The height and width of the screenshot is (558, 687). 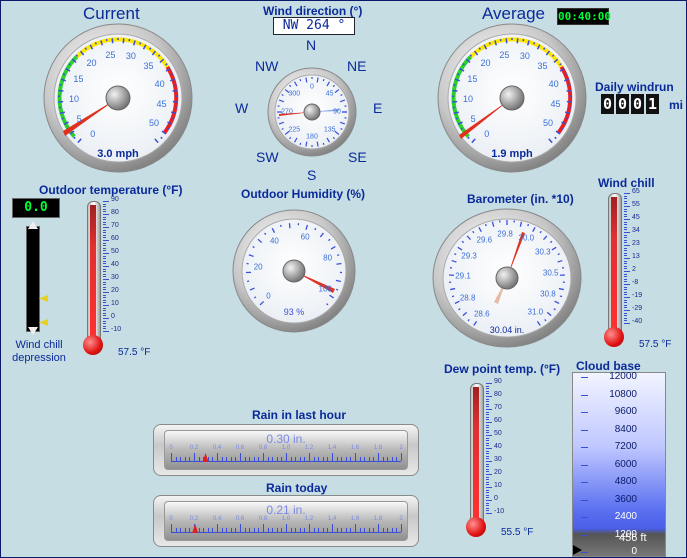 What do you see at coordinates (115, 212) in the screenshot?
I see `scale-label: 80` at bounding box center [115, 212].